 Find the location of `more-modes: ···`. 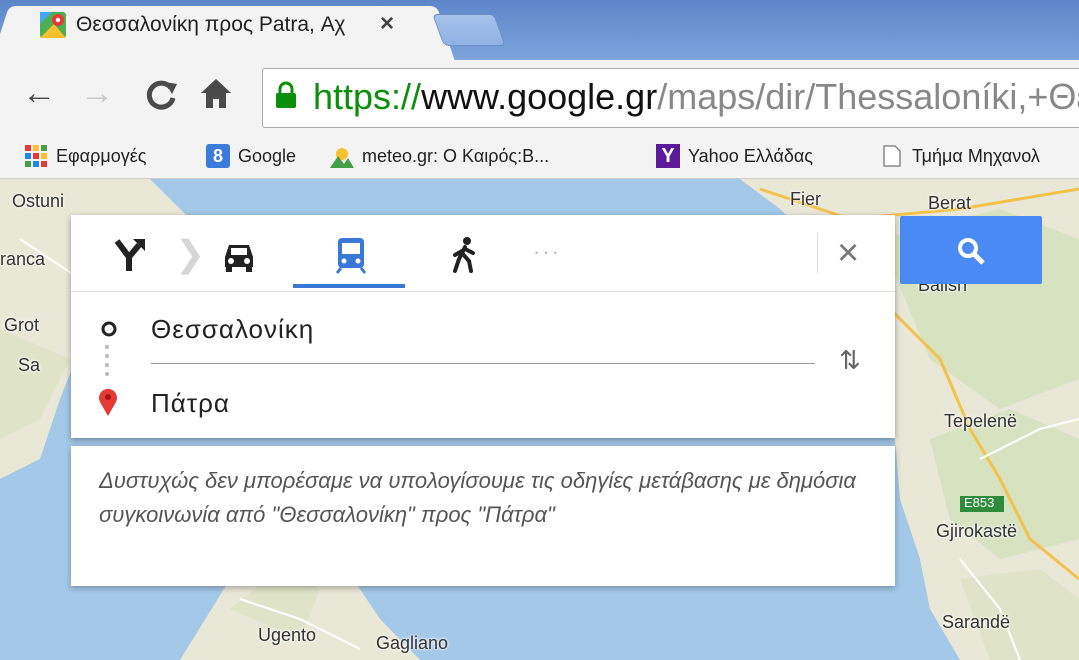

more-modes: ··· is located at coordinates (547, 252).